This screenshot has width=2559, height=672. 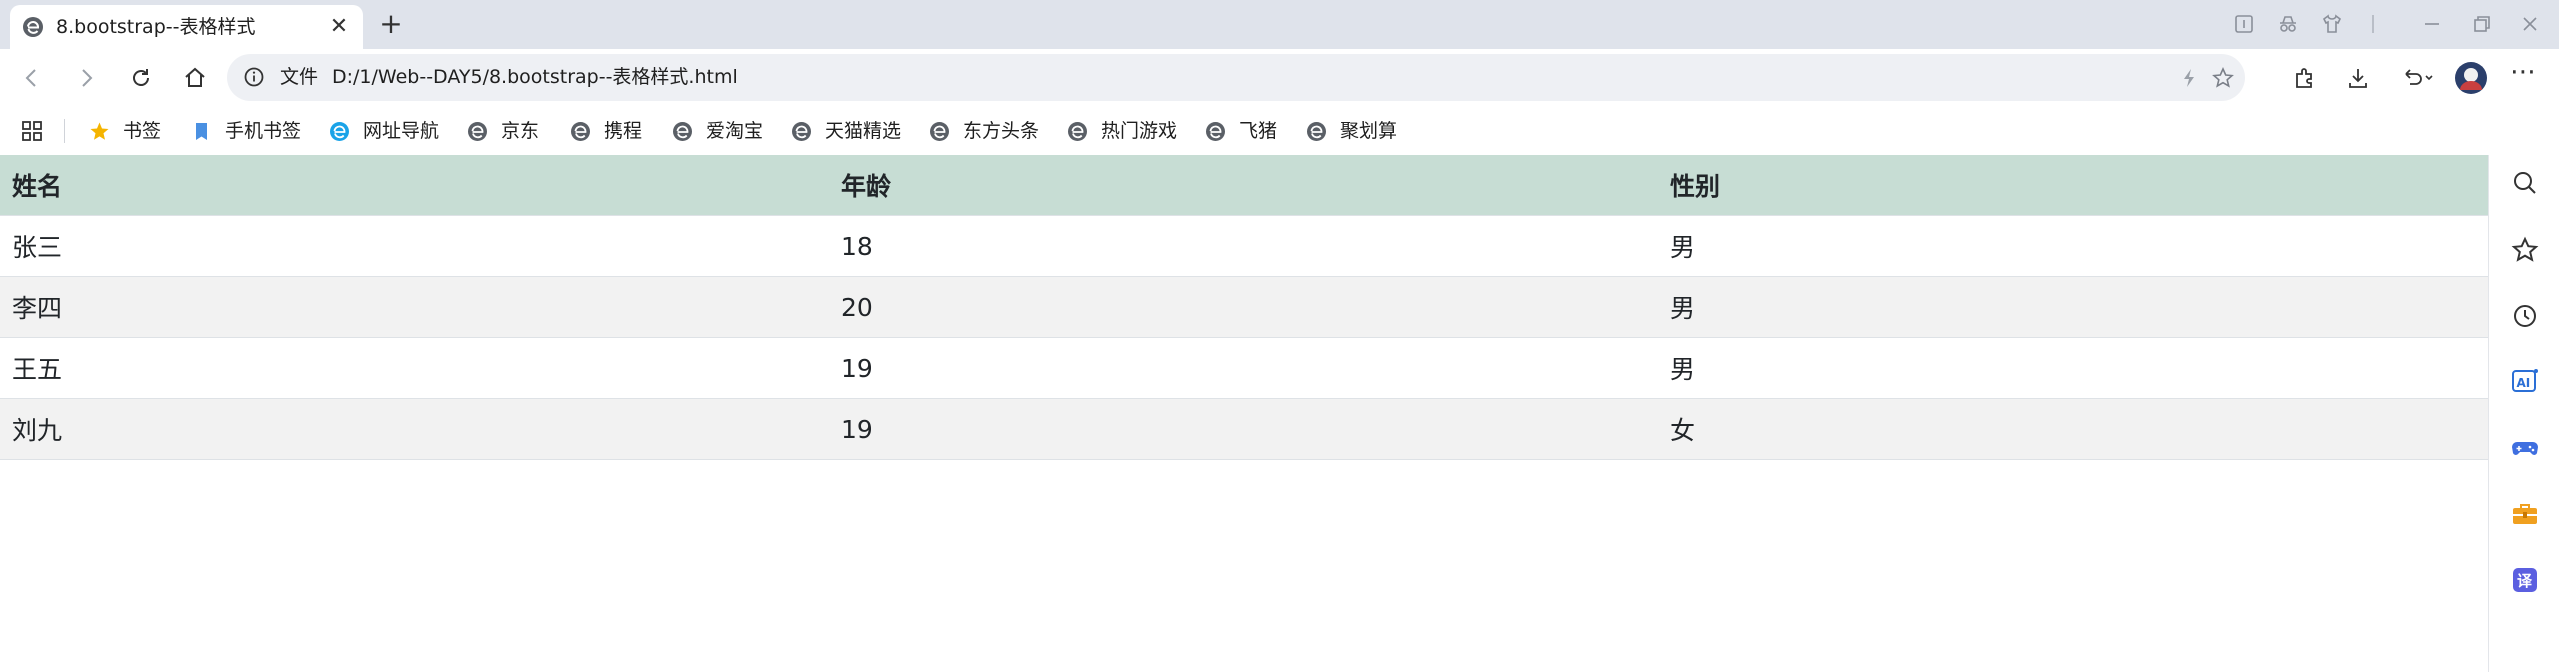 What do you see at coordinates (64, 131) in the screenshot?
I see `bookmarks-separator` at bounding box center [64, 131].